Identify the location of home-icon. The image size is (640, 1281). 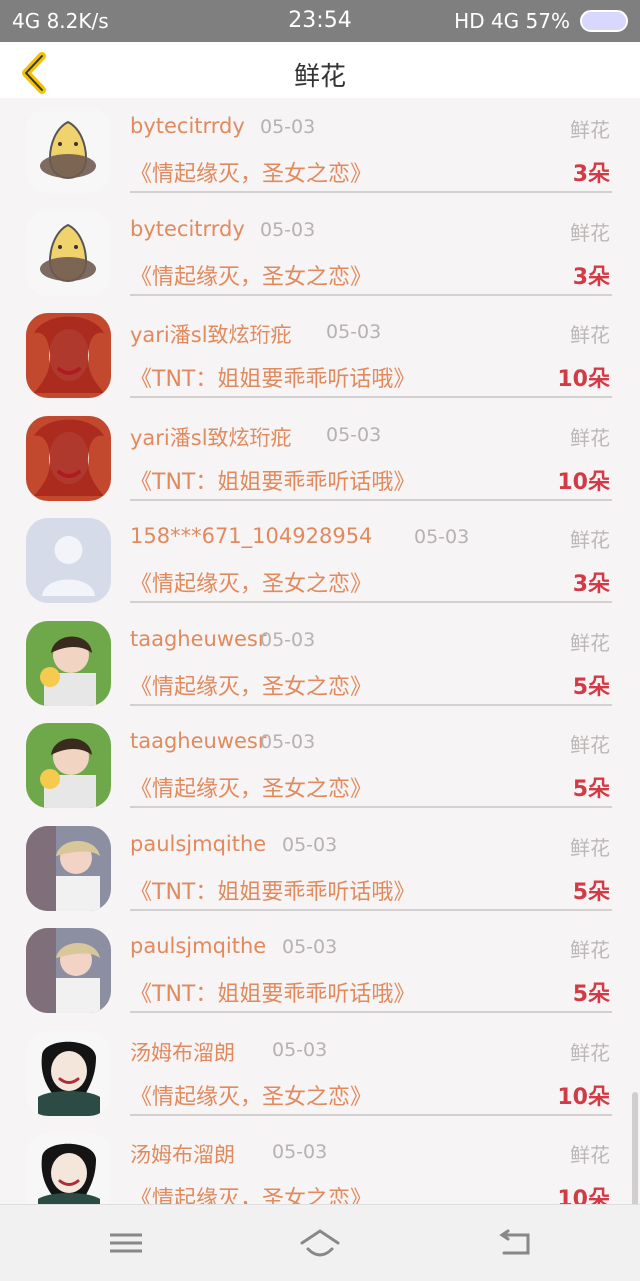
(320, 1243).